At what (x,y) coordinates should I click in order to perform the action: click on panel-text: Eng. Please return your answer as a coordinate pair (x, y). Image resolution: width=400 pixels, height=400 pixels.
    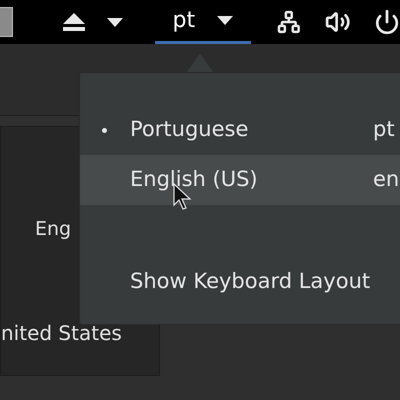
    Looking at the image, I should click on (53, 229).